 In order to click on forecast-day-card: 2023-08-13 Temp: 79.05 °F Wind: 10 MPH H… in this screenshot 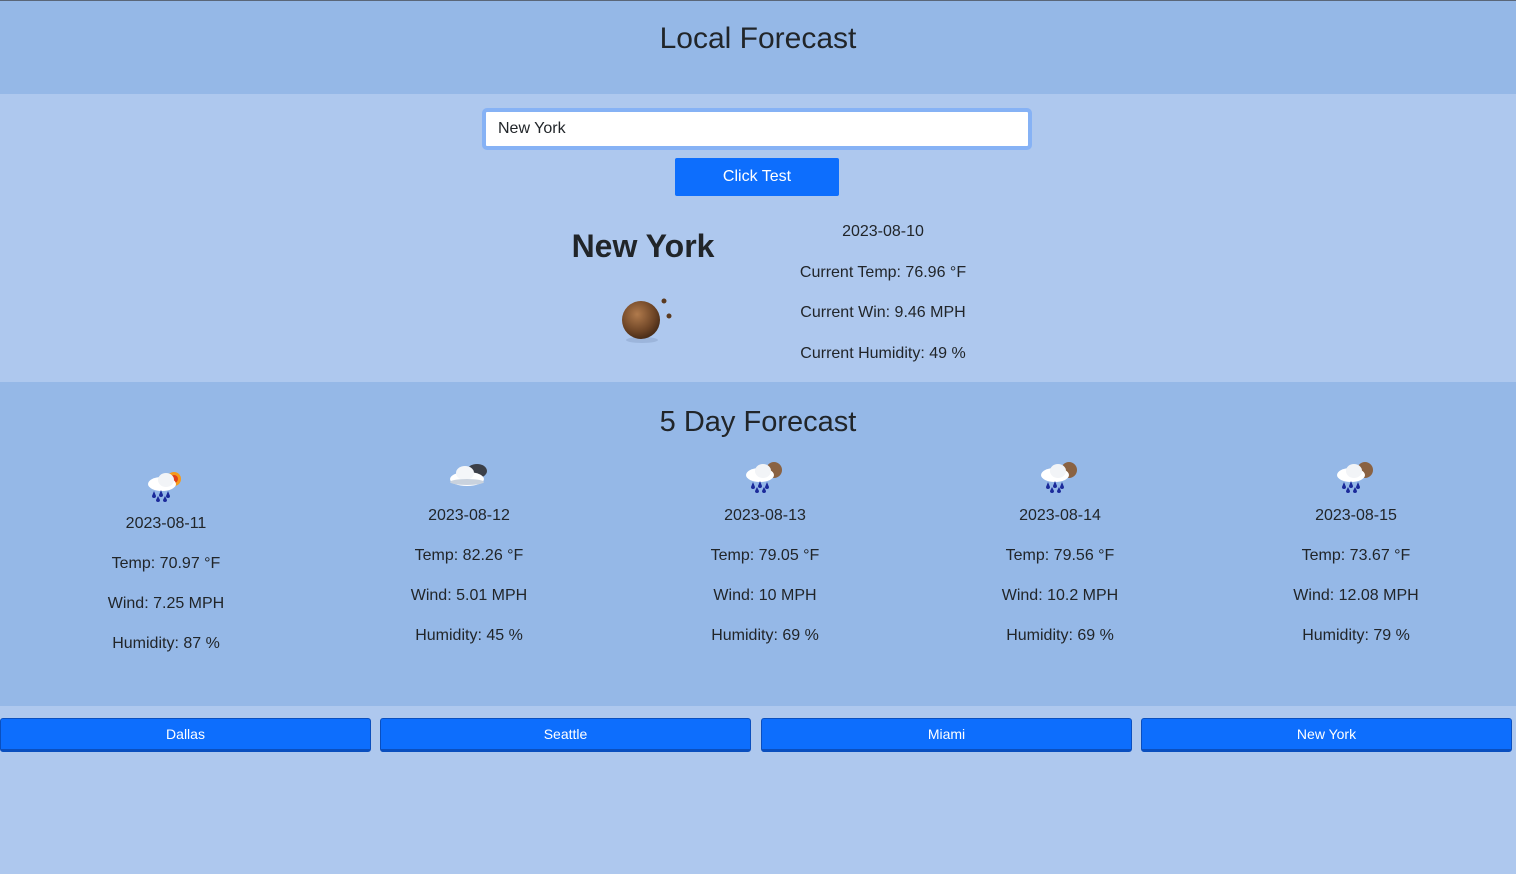, I will do `click(765, 563)`.